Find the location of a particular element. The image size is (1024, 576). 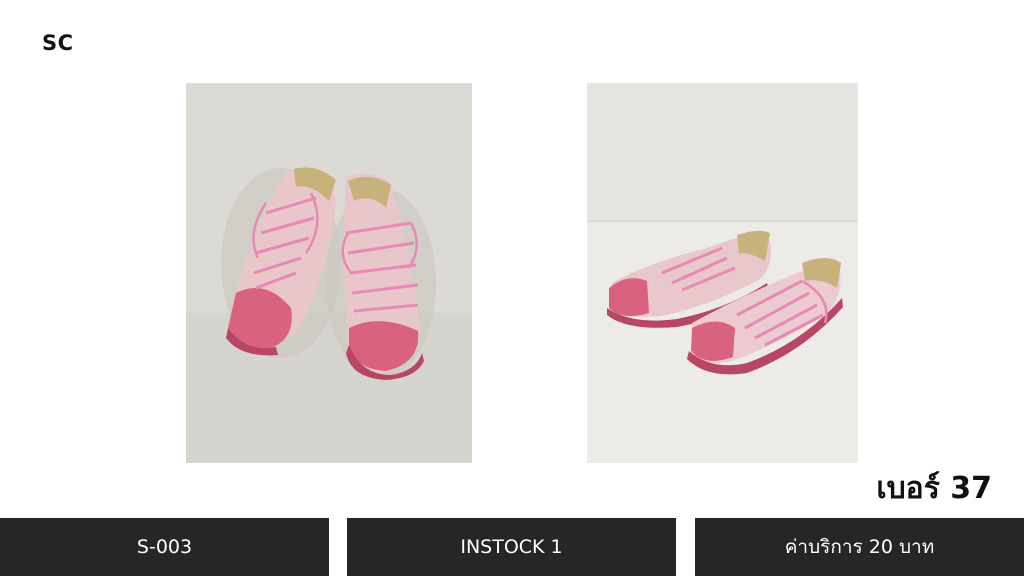

product-code-bar: S-003 is located at coordinates (164, 547).